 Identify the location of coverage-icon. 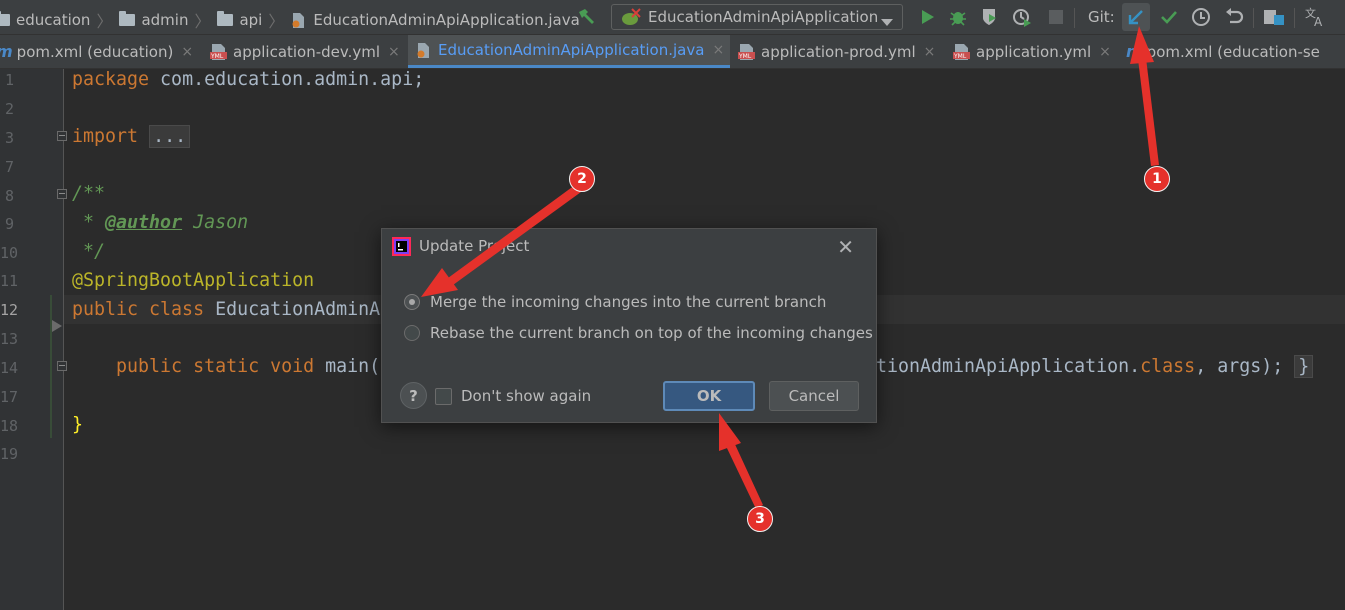
(990, 17).